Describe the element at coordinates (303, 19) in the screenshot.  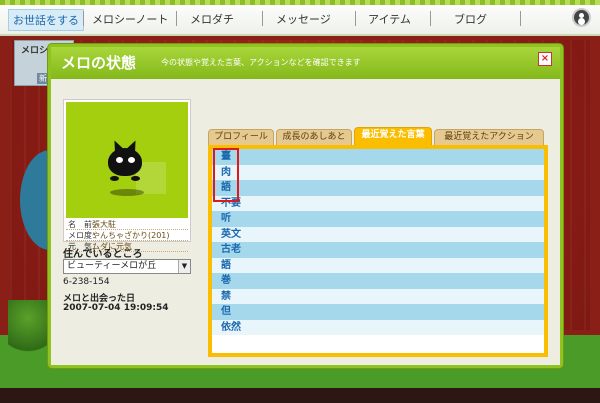
I see `nav-messages: メッセージ` at that location.